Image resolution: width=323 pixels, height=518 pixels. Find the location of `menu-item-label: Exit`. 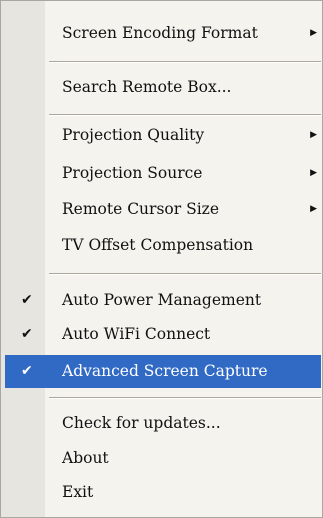

menu-item-label: Exit is located at coordinates (78, 492).